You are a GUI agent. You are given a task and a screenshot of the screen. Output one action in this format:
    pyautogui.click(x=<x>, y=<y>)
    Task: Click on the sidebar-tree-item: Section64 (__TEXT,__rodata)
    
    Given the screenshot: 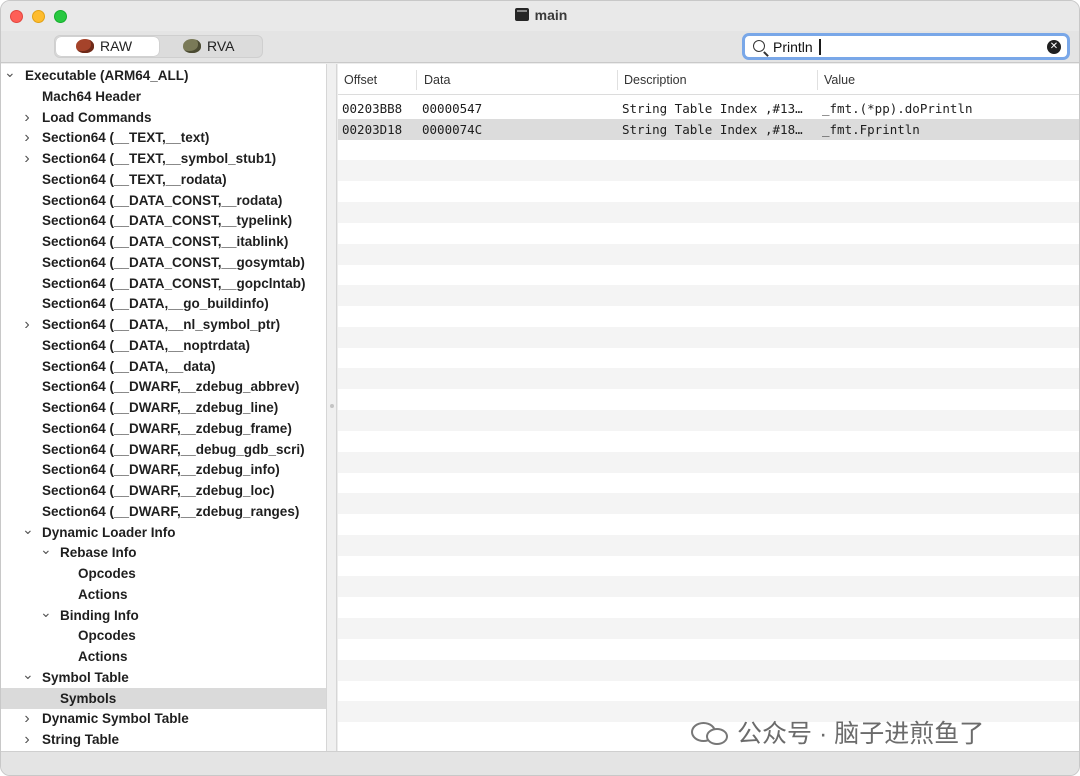 What is the action you would take?
    pyautogui.click(x=163, y=179)
    